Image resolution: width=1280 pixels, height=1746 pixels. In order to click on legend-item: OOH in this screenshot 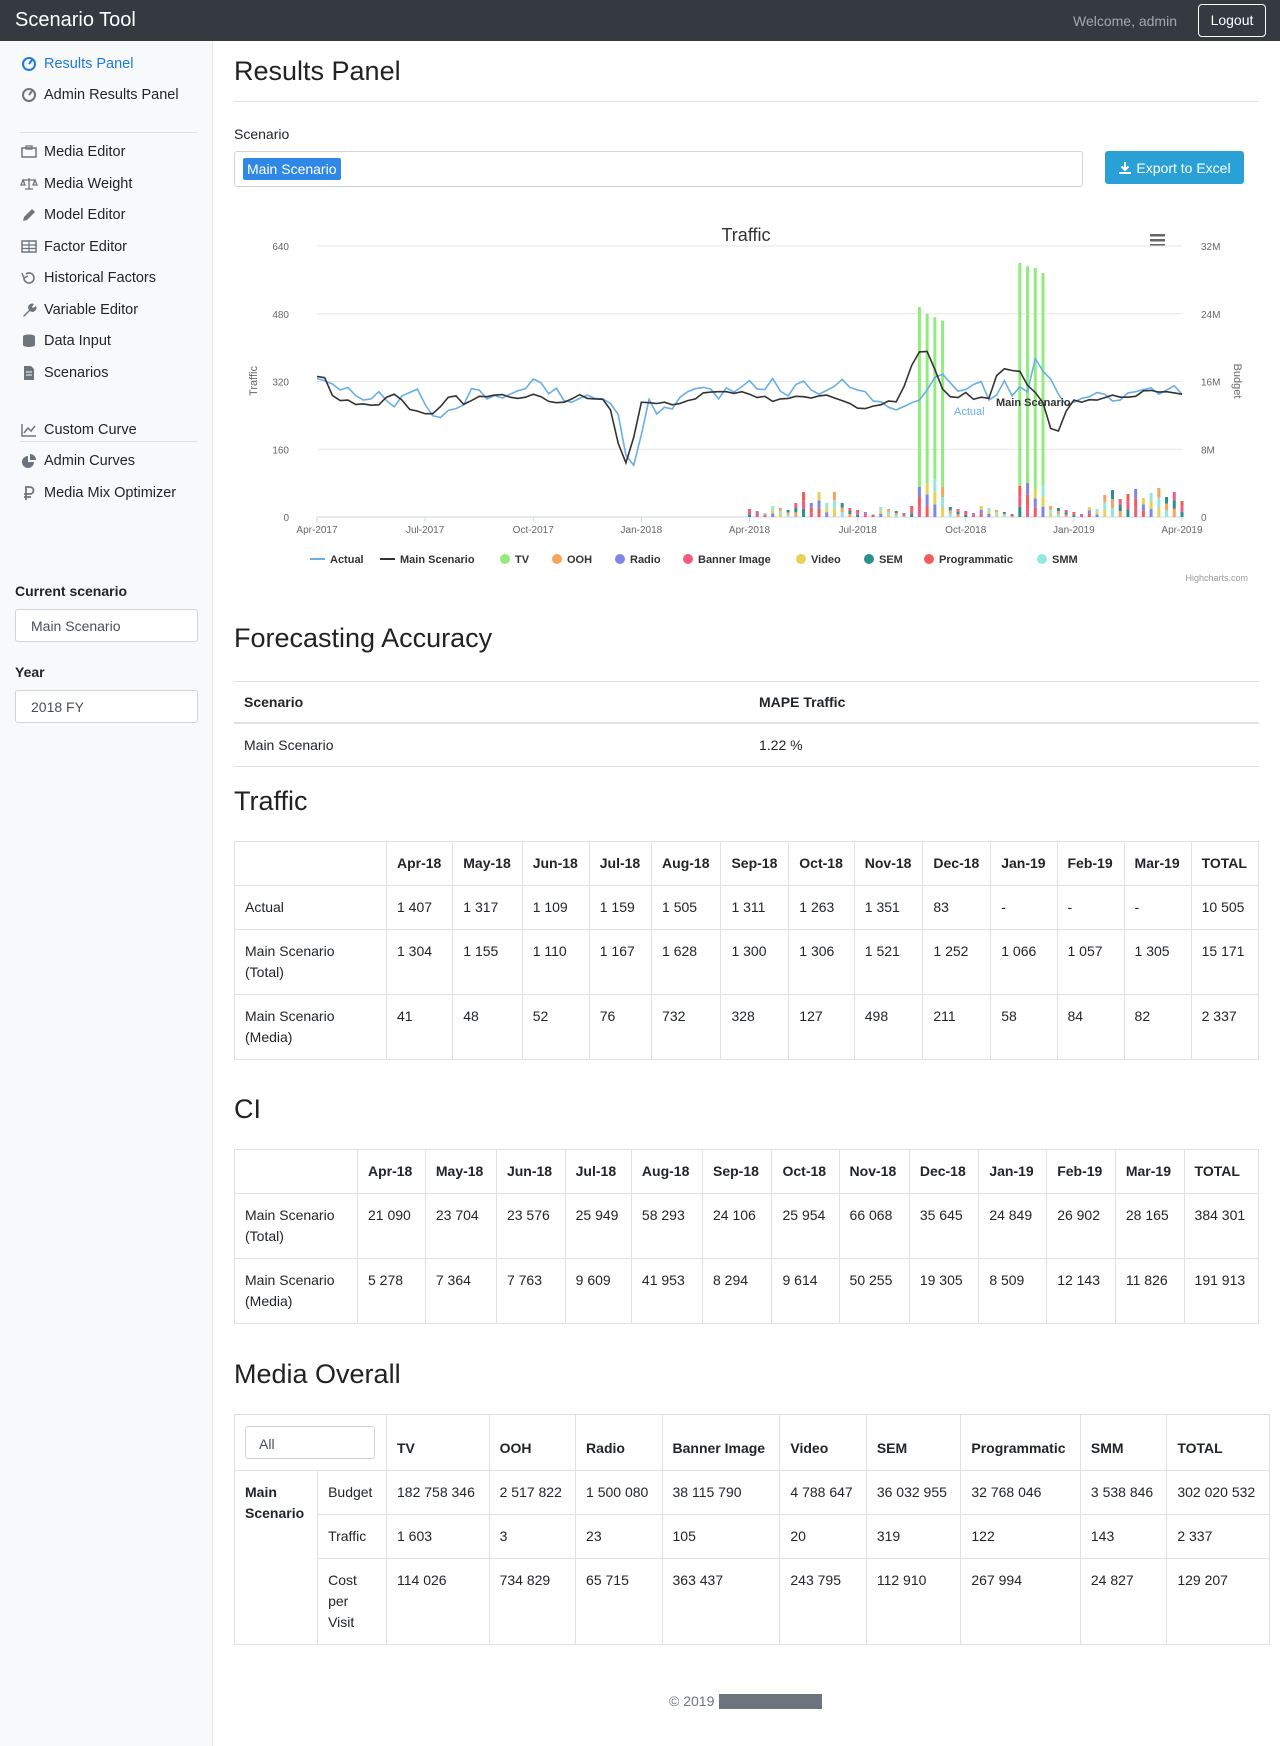, I will do `click(572, 560)`.